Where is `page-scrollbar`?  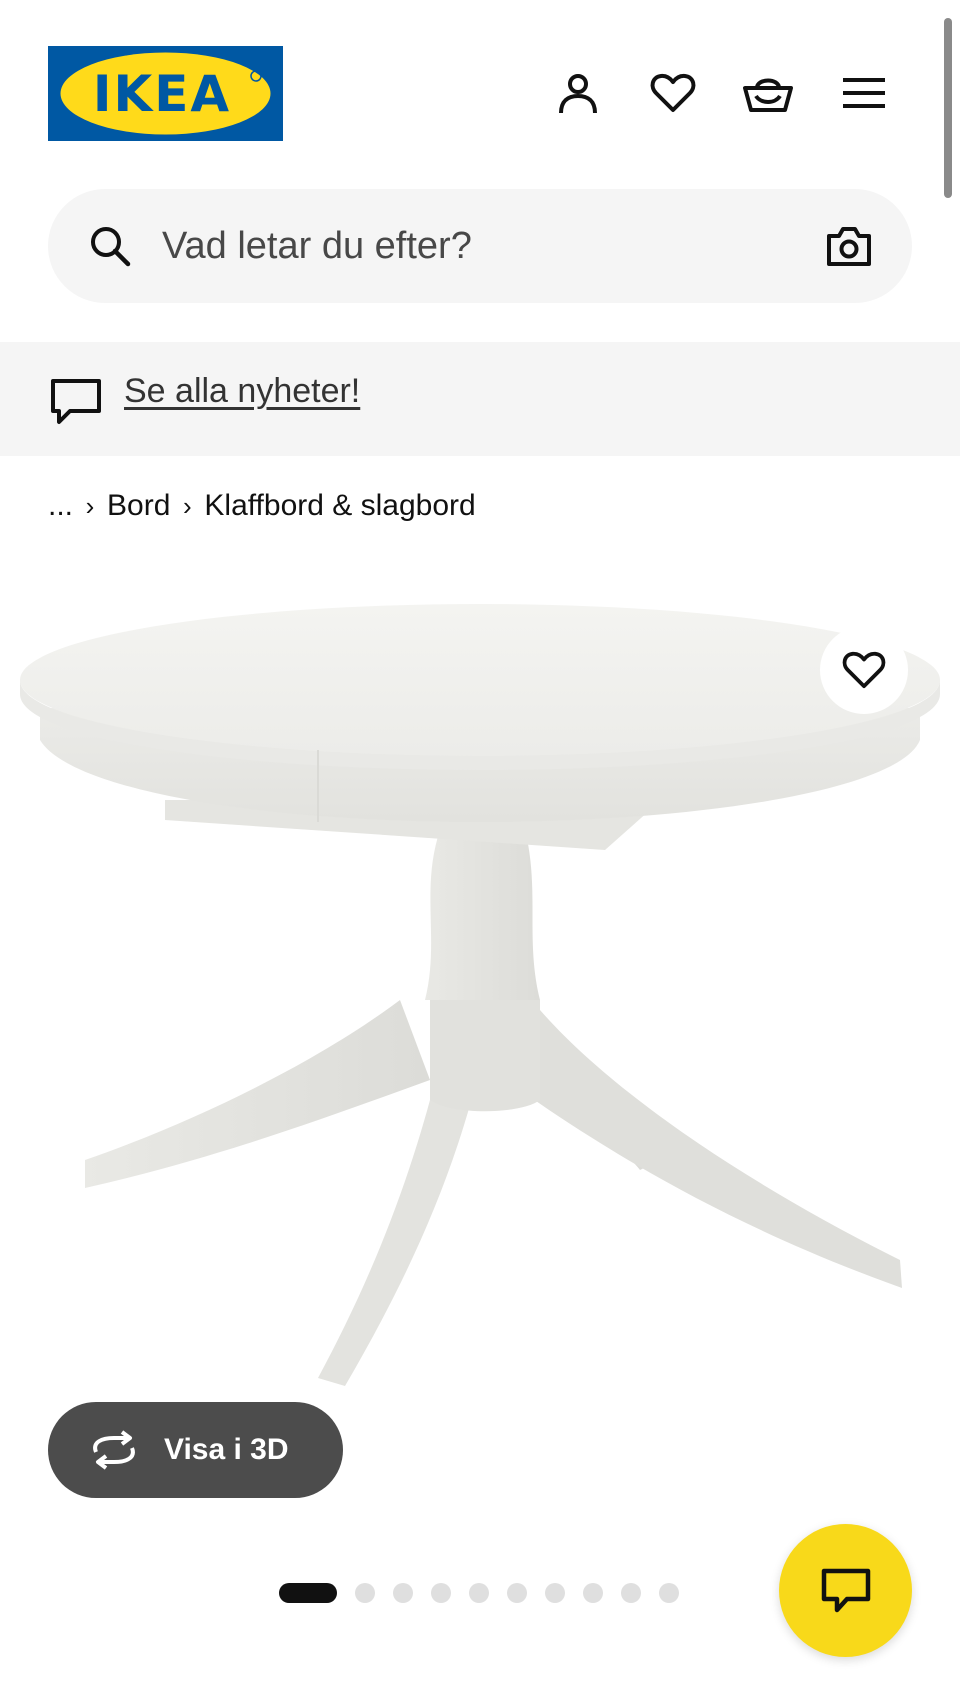 page-scrollbar is located at coordinates (948, 108).